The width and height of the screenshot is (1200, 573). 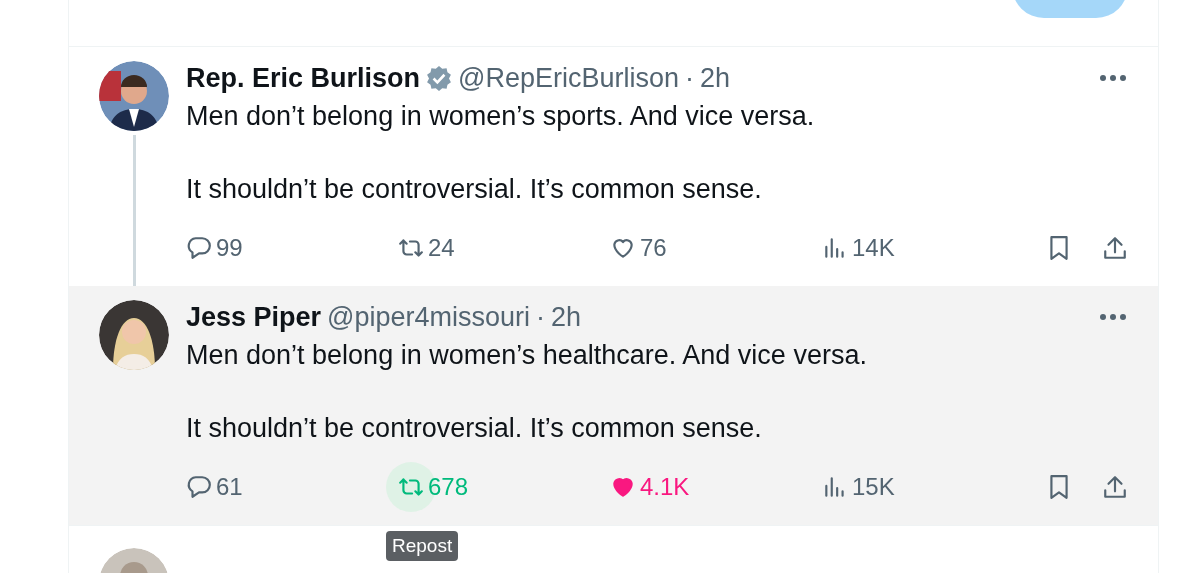 What do you see at coordinates (873, 248) in the screenshot?
I see `views-count: 14K` at bounding box center [873, 248].